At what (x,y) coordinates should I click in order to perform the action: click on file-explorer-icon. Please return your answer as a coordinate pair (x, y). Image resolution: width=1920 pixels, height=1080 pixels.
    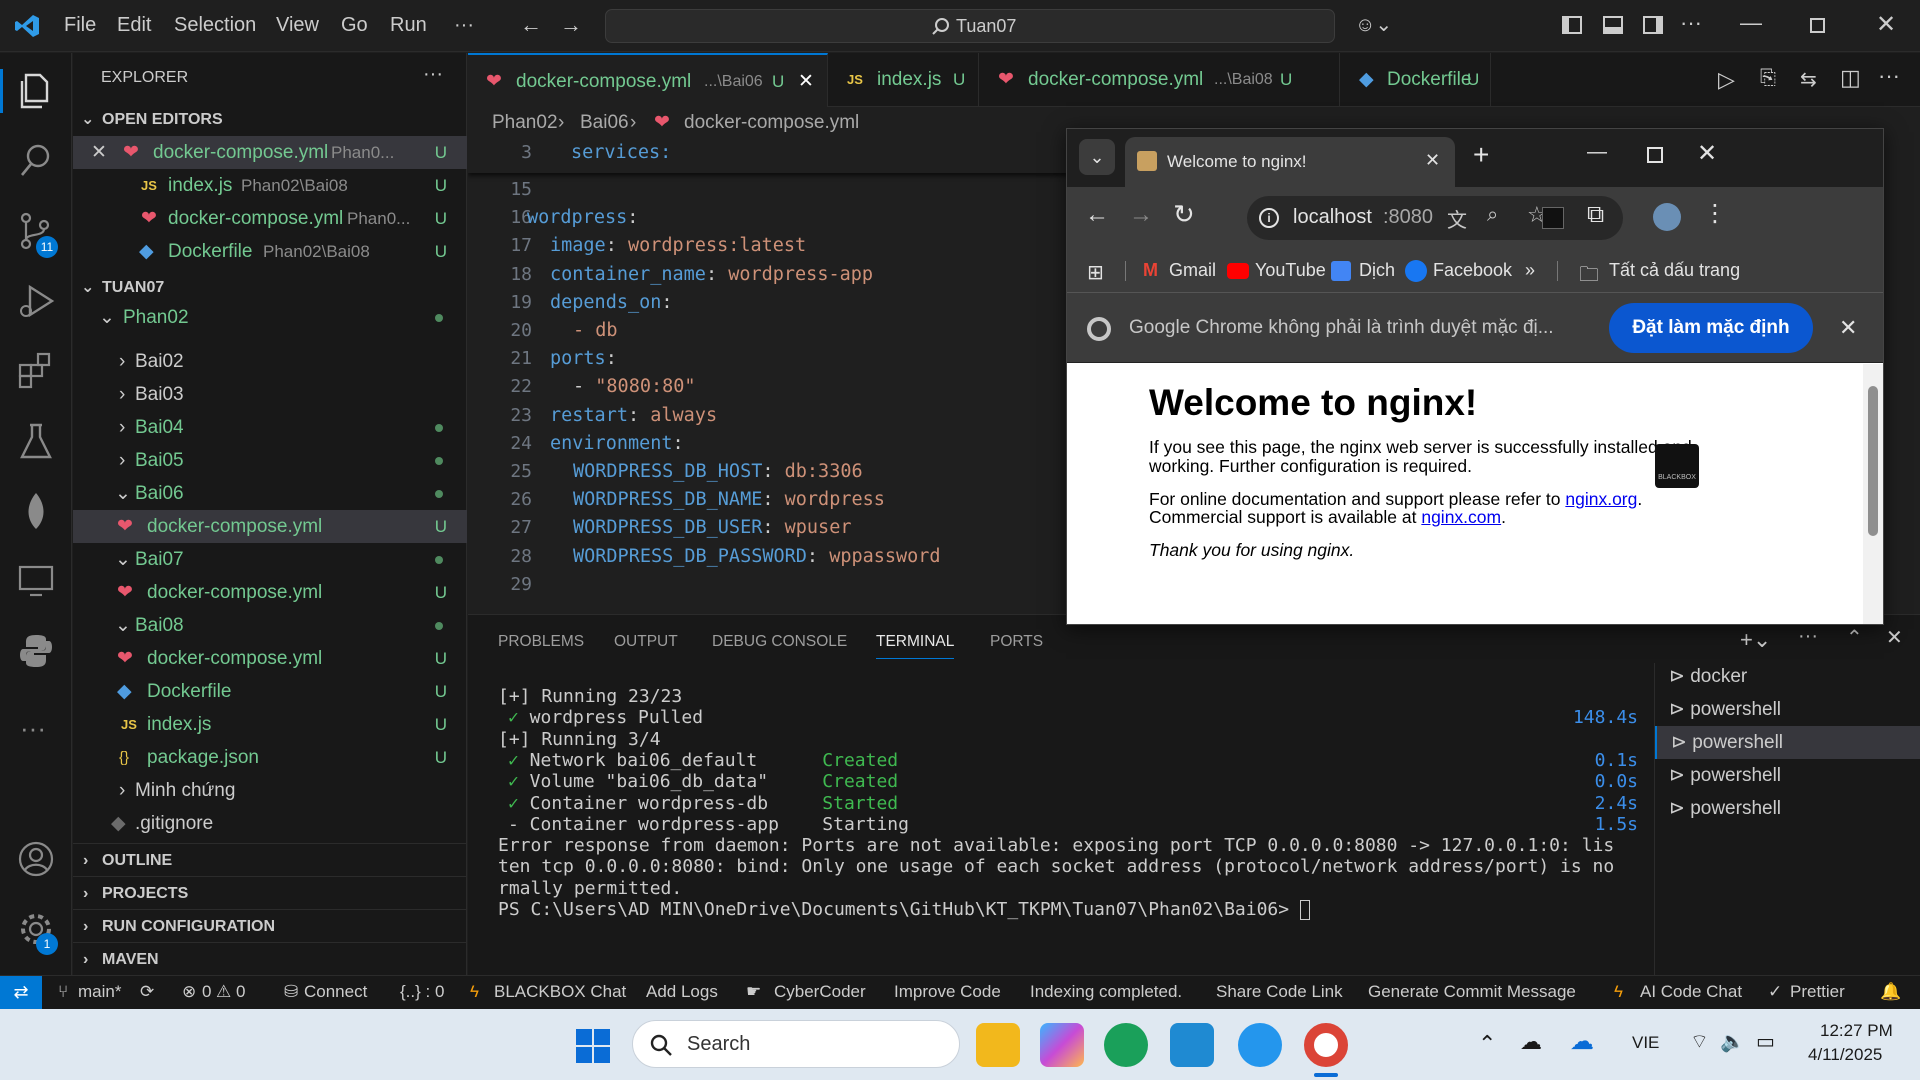
    Looking at the image, I should click on (998, 1045).